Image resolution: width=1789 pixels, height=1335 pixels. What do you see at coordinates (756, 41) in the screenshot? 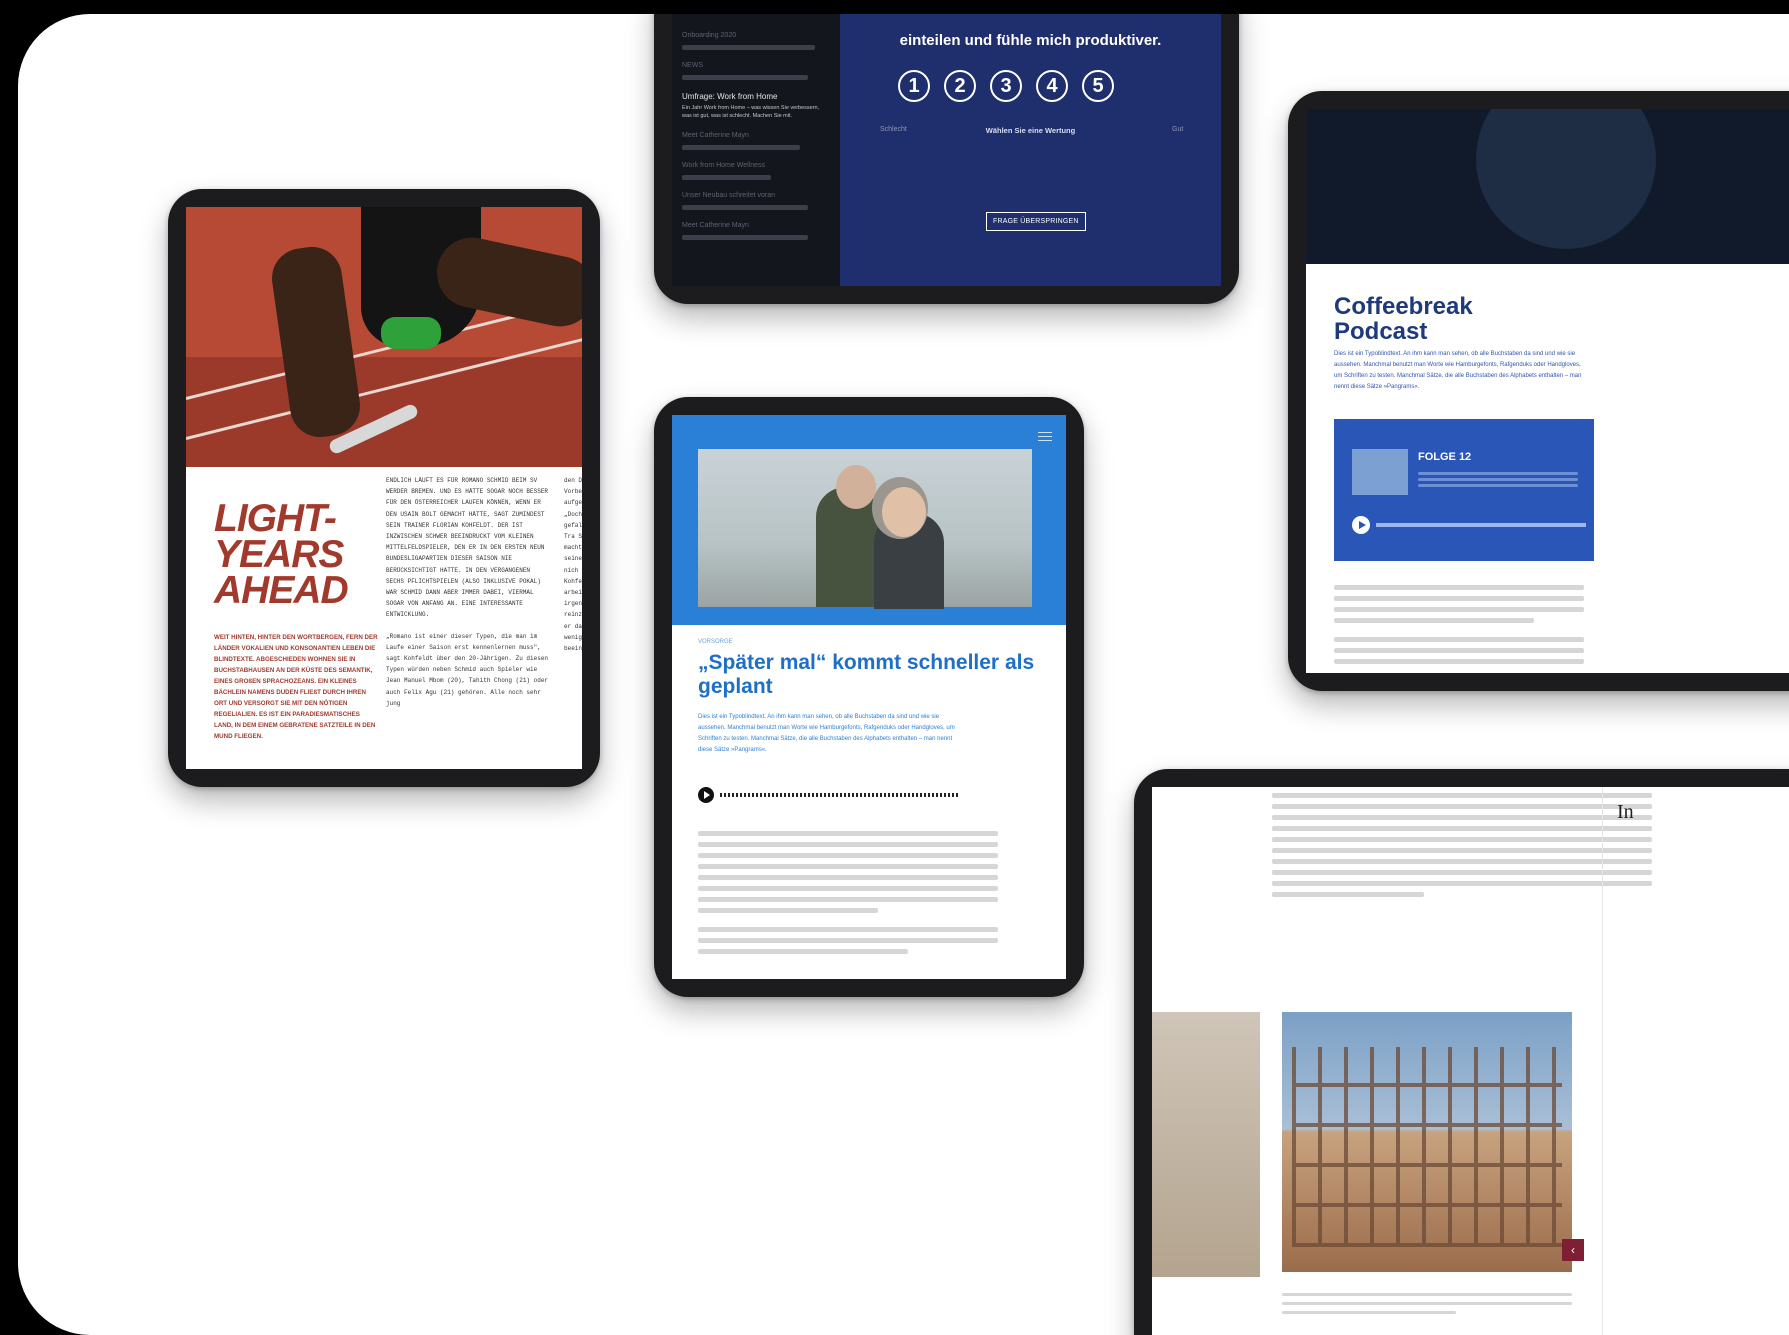
I see `sidebar-item: Onboarding 2020` at bounding box center [756, 41].